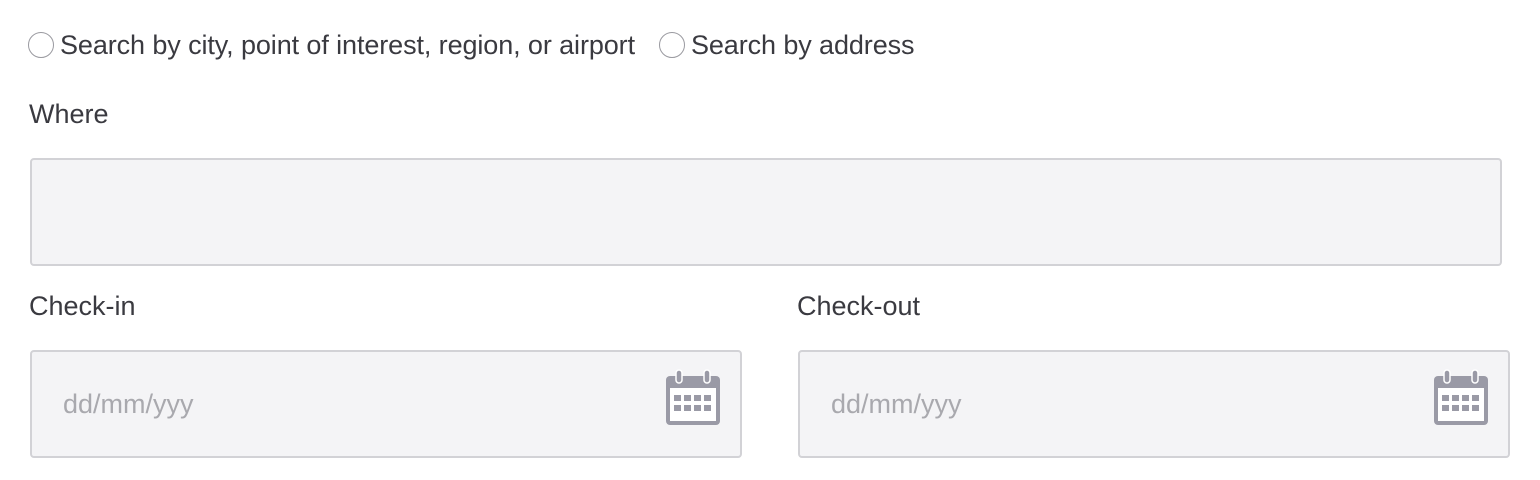 The width and height of the screenshot is (1540, 480). I want to click on radio-button-city, so click(41, 45).